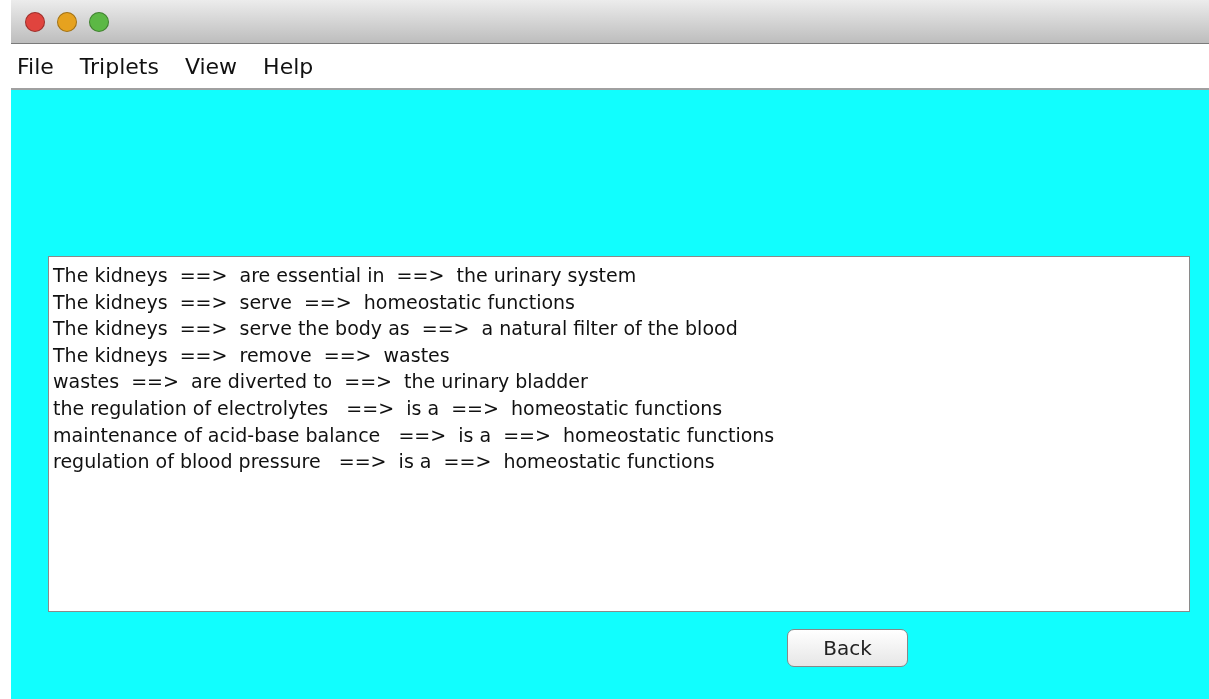  Describe the element at coordinates (127, 66) in the screenshot. I see `menu-item: Triplets` at that location.